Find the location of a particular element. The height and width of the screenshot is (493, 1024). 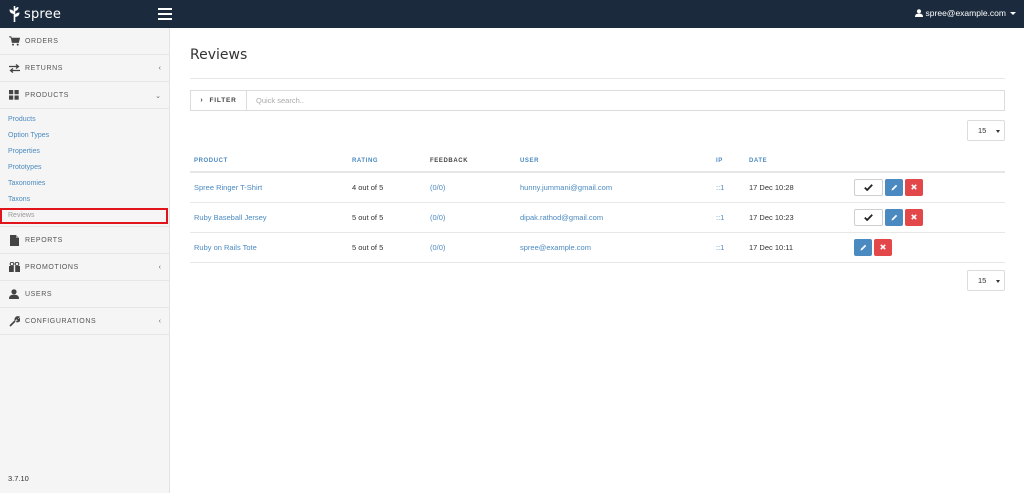

spree-logo: spree is located at coordinates (34, 14).